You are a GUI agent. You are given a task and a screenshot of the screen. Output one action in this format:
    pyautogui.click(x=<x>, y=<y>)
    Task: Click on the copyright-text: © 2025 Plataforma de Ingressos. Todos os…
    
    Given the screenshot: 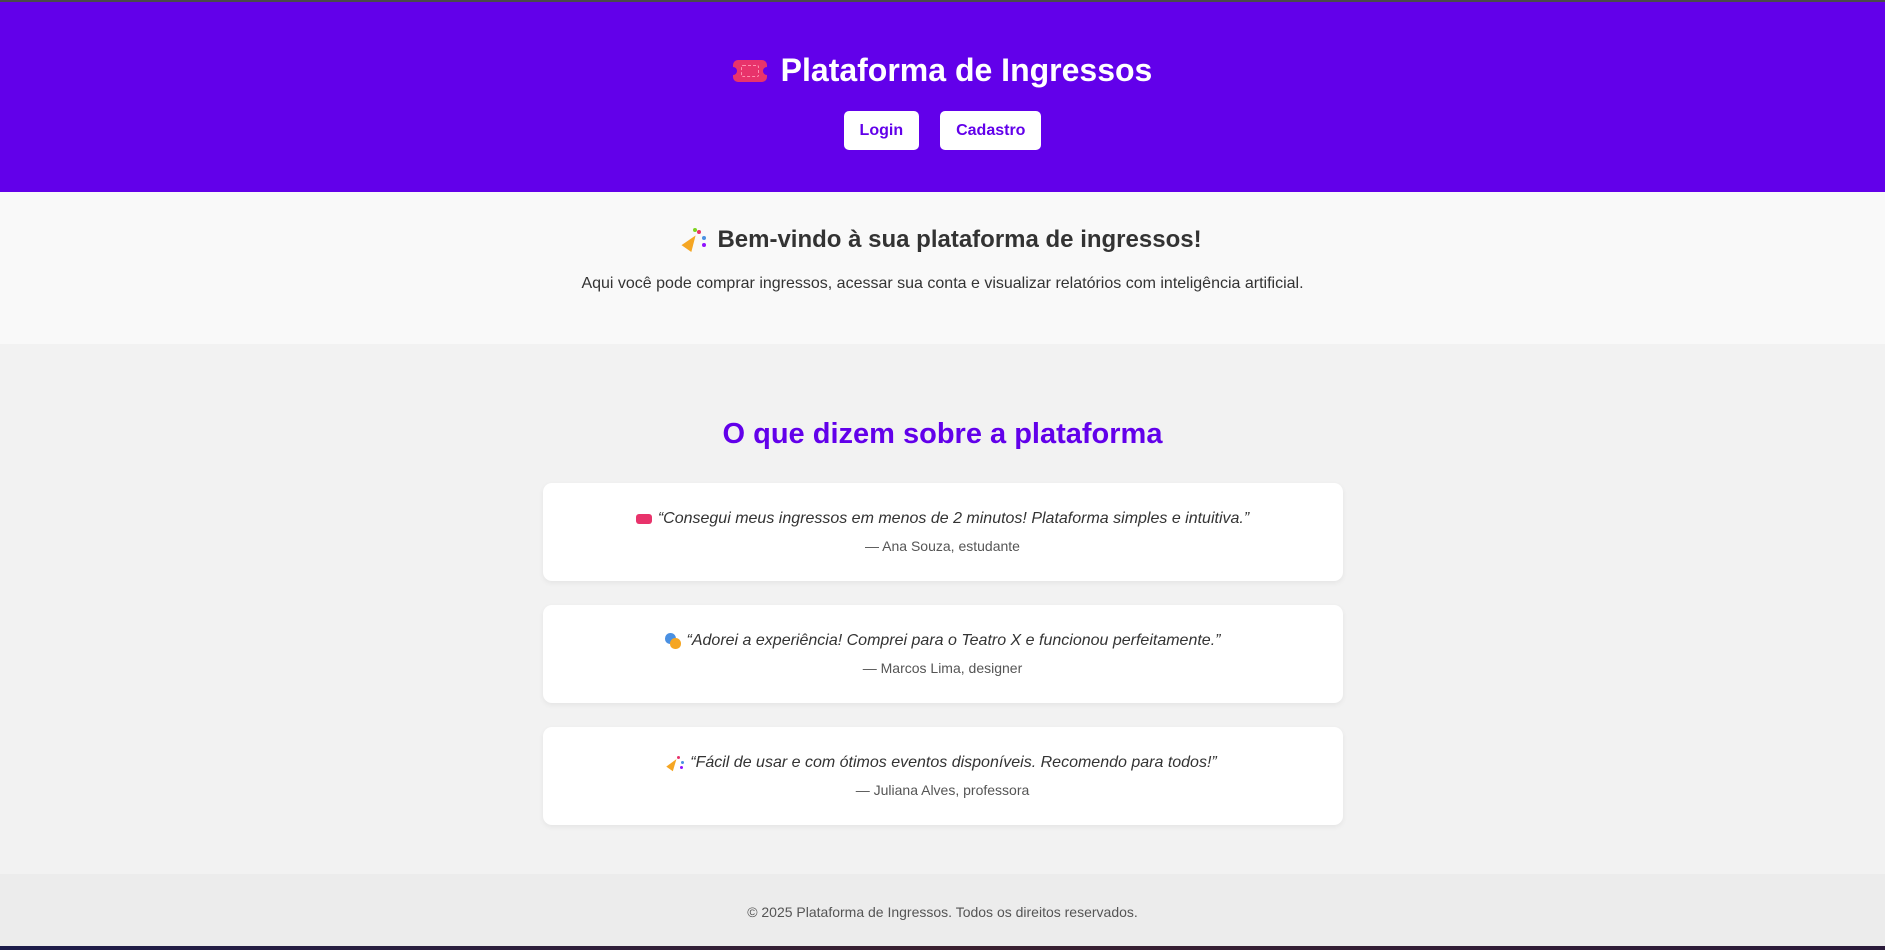 What is the action you would take?
    pyautogui.click(x=942, y=912)
    